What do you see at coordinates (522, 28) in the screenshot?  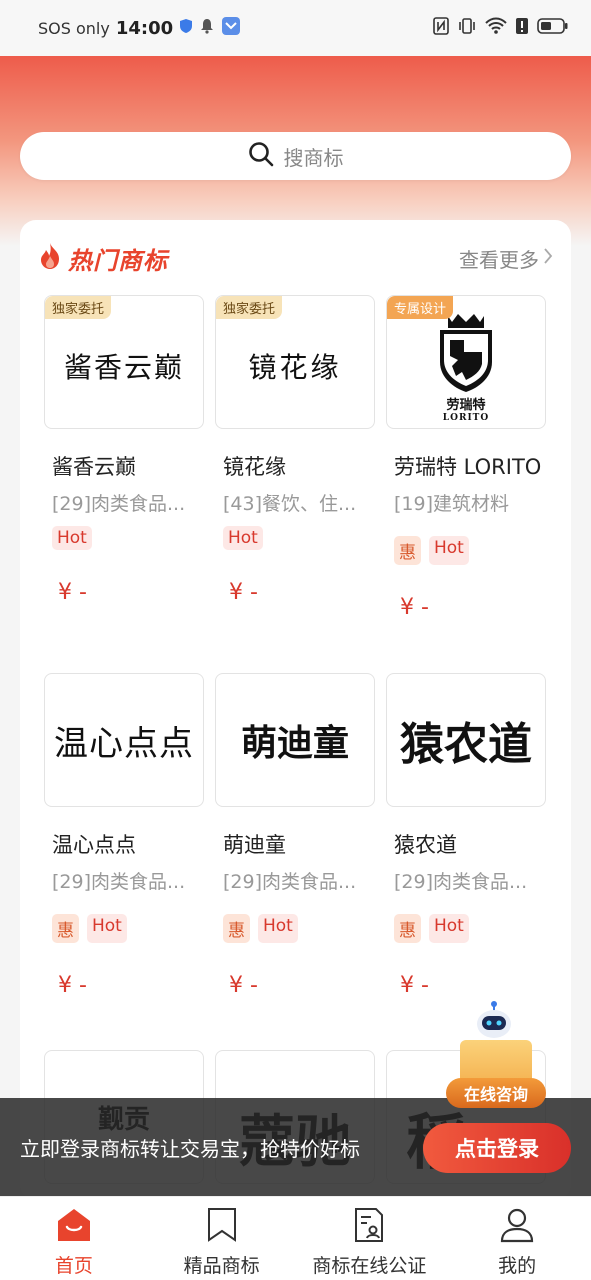 I see `alert-icon` at bounding box center [522, 28].